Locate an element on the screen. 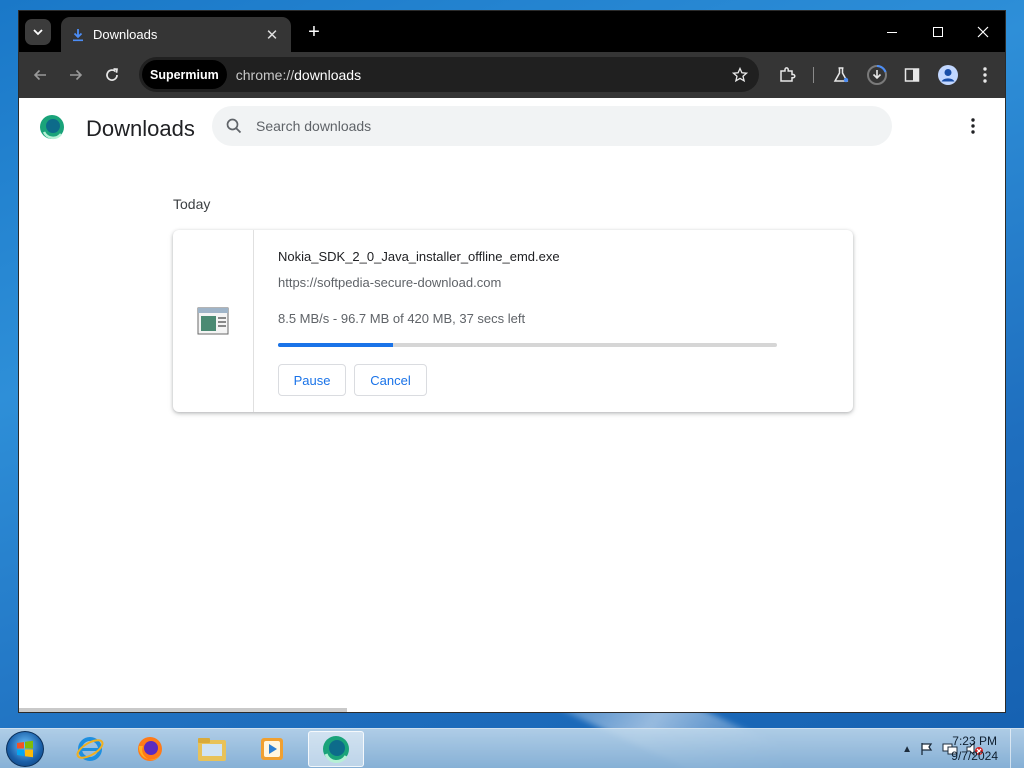 This screenshot has width=1024, height=768. file-explorer-icon is located at coordinates (212, 749).